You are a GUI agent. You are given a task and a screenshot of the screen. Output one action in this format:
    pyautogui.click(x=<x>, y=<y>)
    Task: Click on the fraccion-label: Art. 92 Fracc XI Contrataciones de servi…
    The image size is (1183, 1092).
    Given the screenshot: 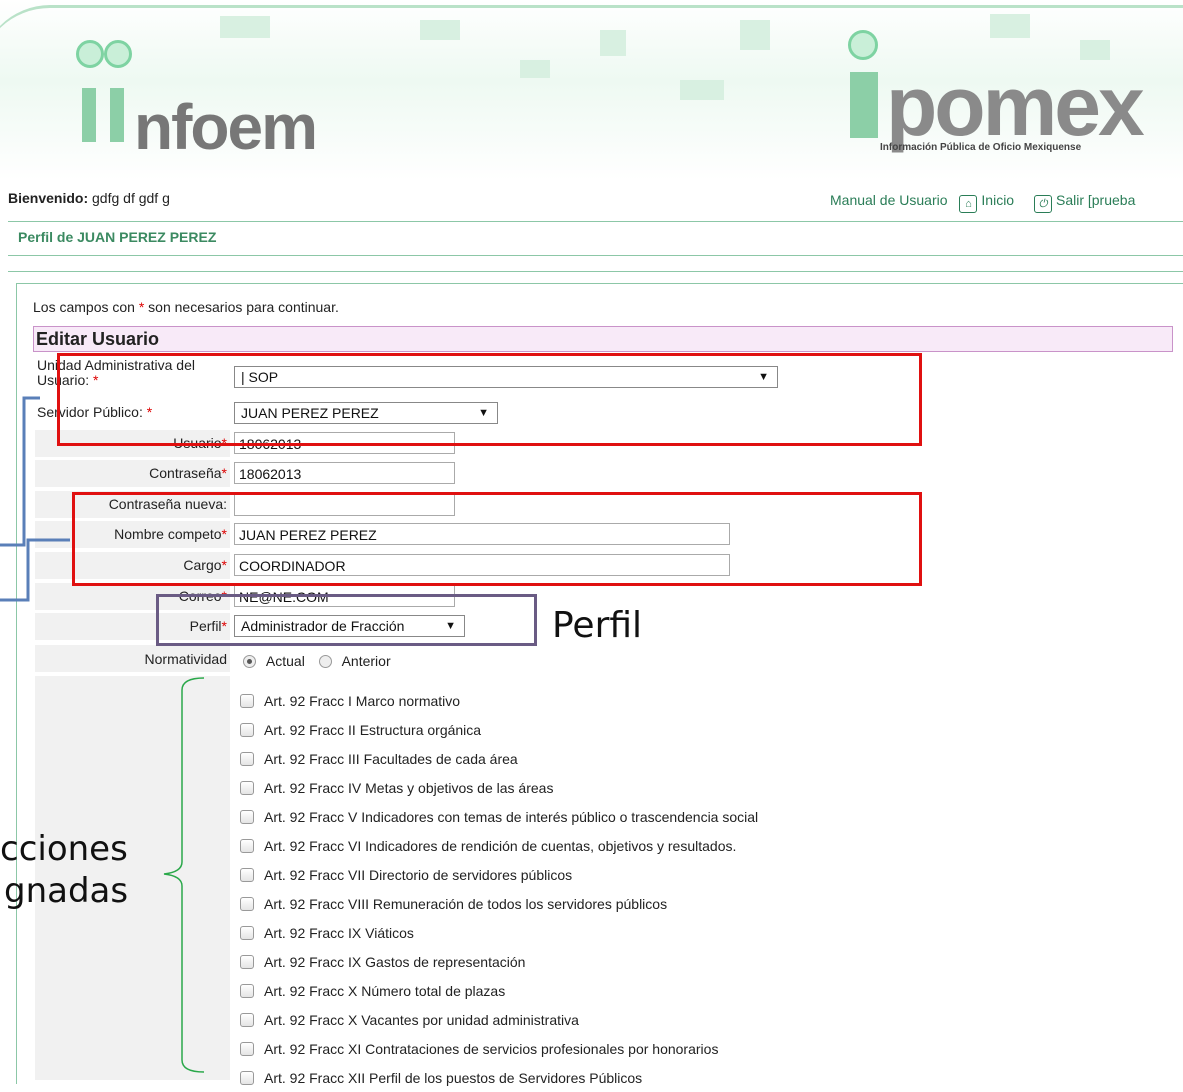 What is the action you would take?
    pyautogui.click(x=491, y=1048)
    